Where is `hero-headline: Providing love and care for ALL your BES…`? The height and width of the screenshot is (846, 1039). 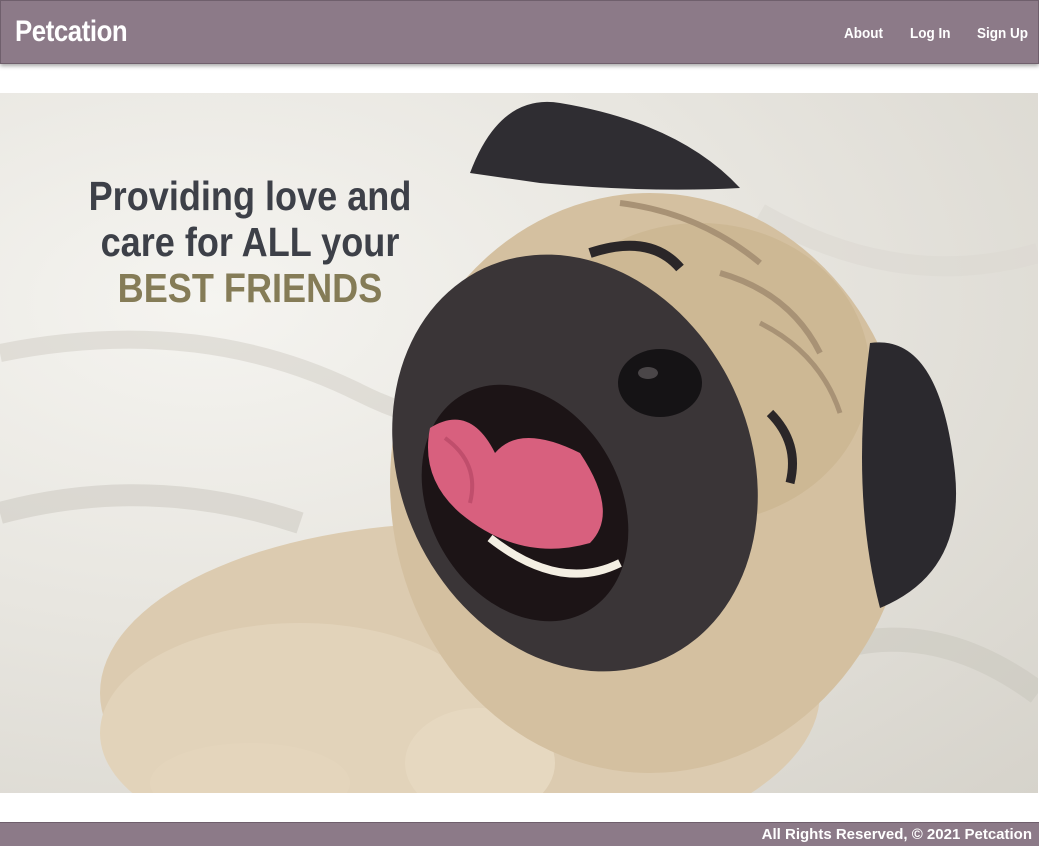 hero-headline: Providing love and care for ALL your BES… is located at coordinates (250, 242).